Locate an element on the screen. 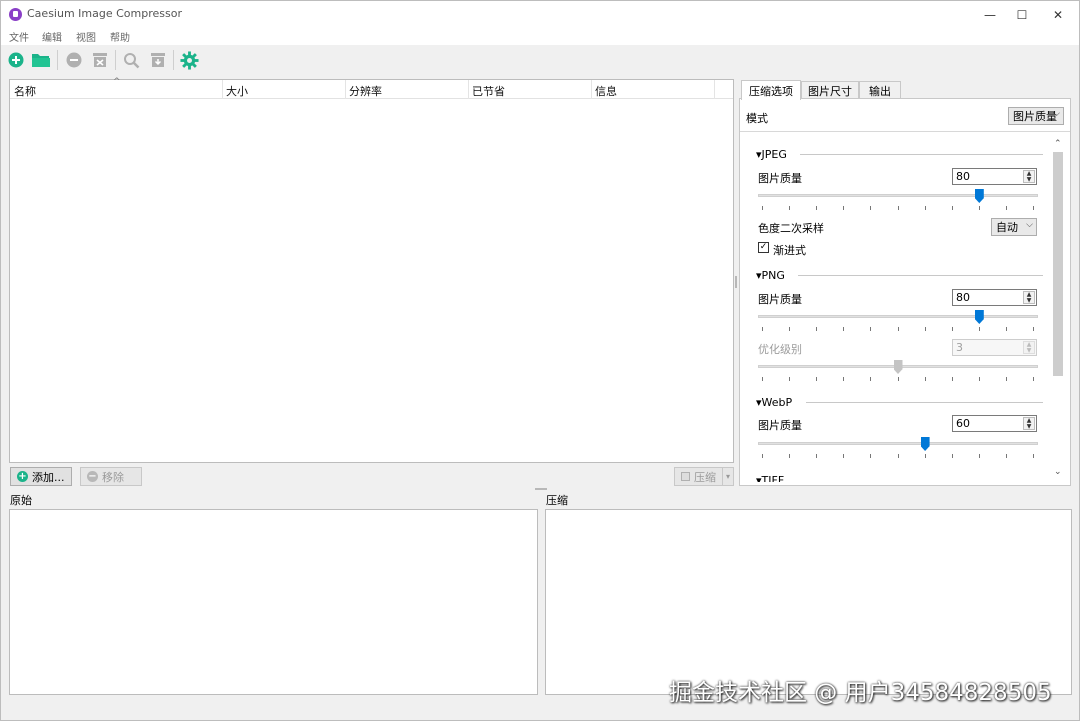 The width and height of the screenshot is (1080, 721). jpeg-section-header: ▾JPEG is located at coordinates (771, 154).